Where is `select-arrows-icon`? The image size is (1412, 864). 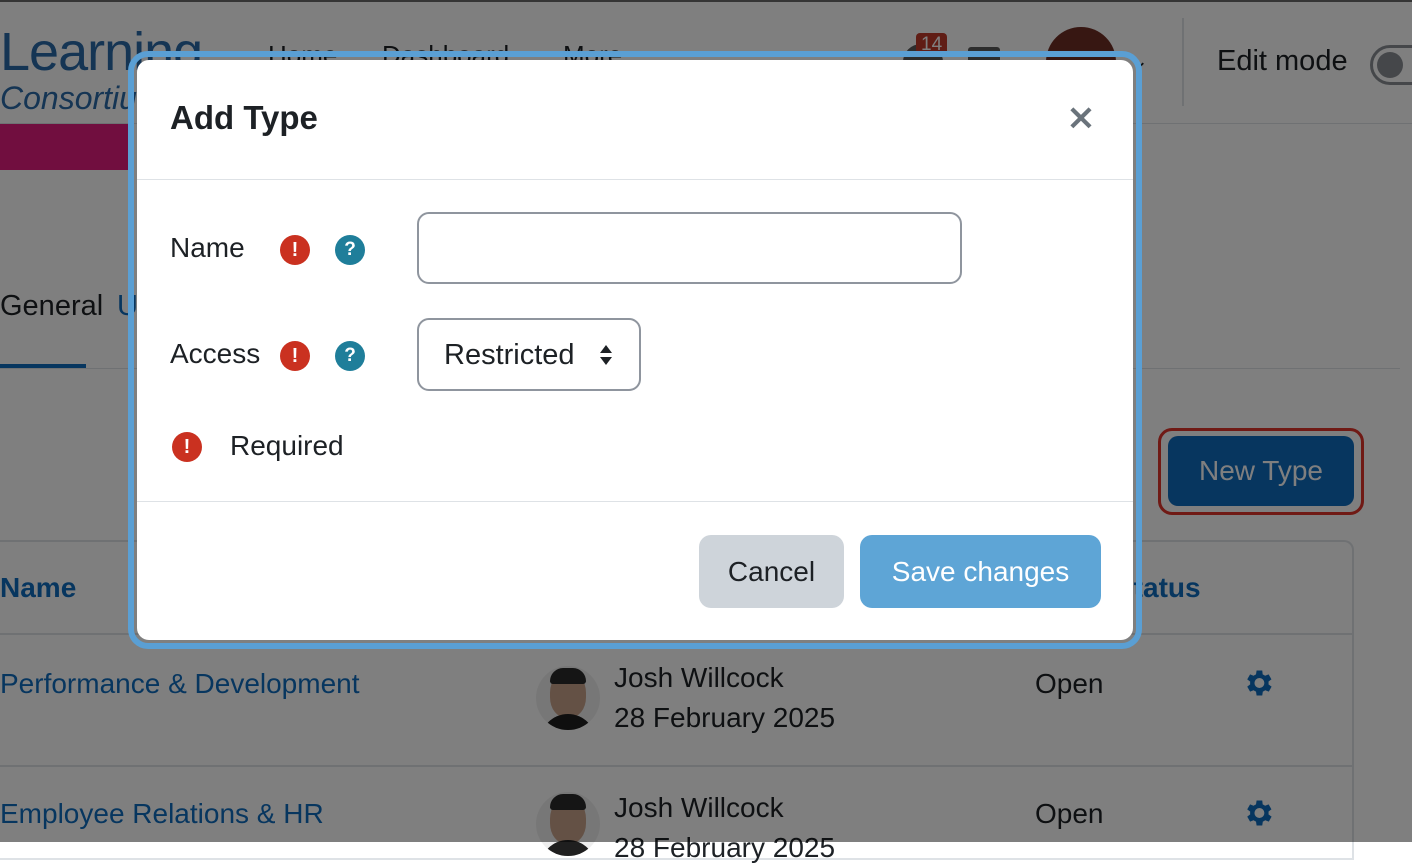
select-arrows-icon is located at coordinates (606, 355).